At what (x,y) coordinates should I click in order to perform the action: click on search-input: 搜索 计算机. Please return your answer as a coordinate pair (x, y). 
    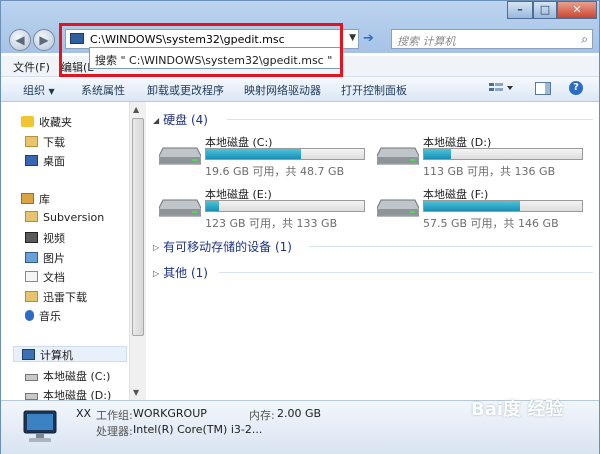
    Looking at the image, I should click on (426, 41).